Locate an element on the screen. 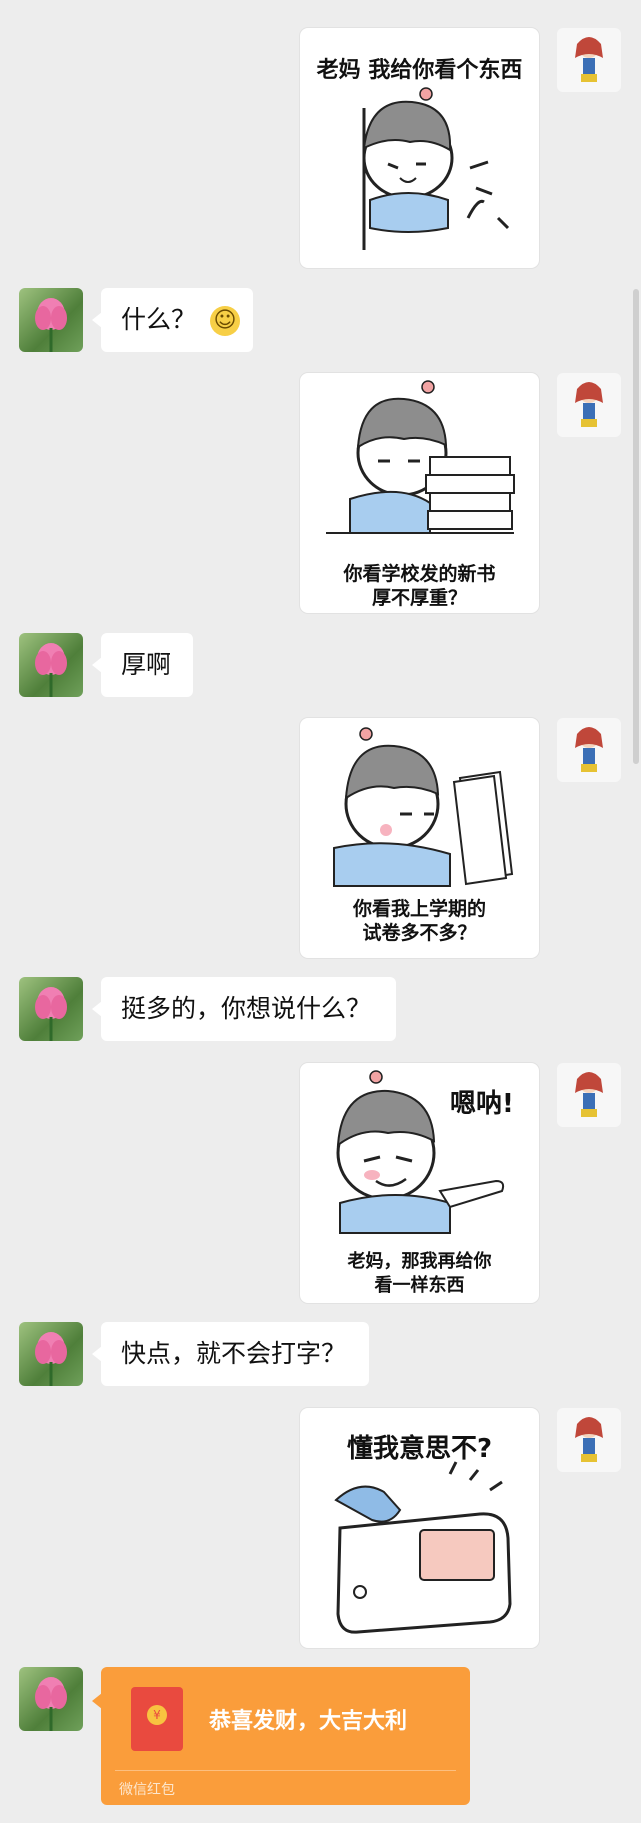 The height and width of the screenshot is (1823, 641). text-message: 挺多的，你想说什么？ is located at coordinates (244, 1009).